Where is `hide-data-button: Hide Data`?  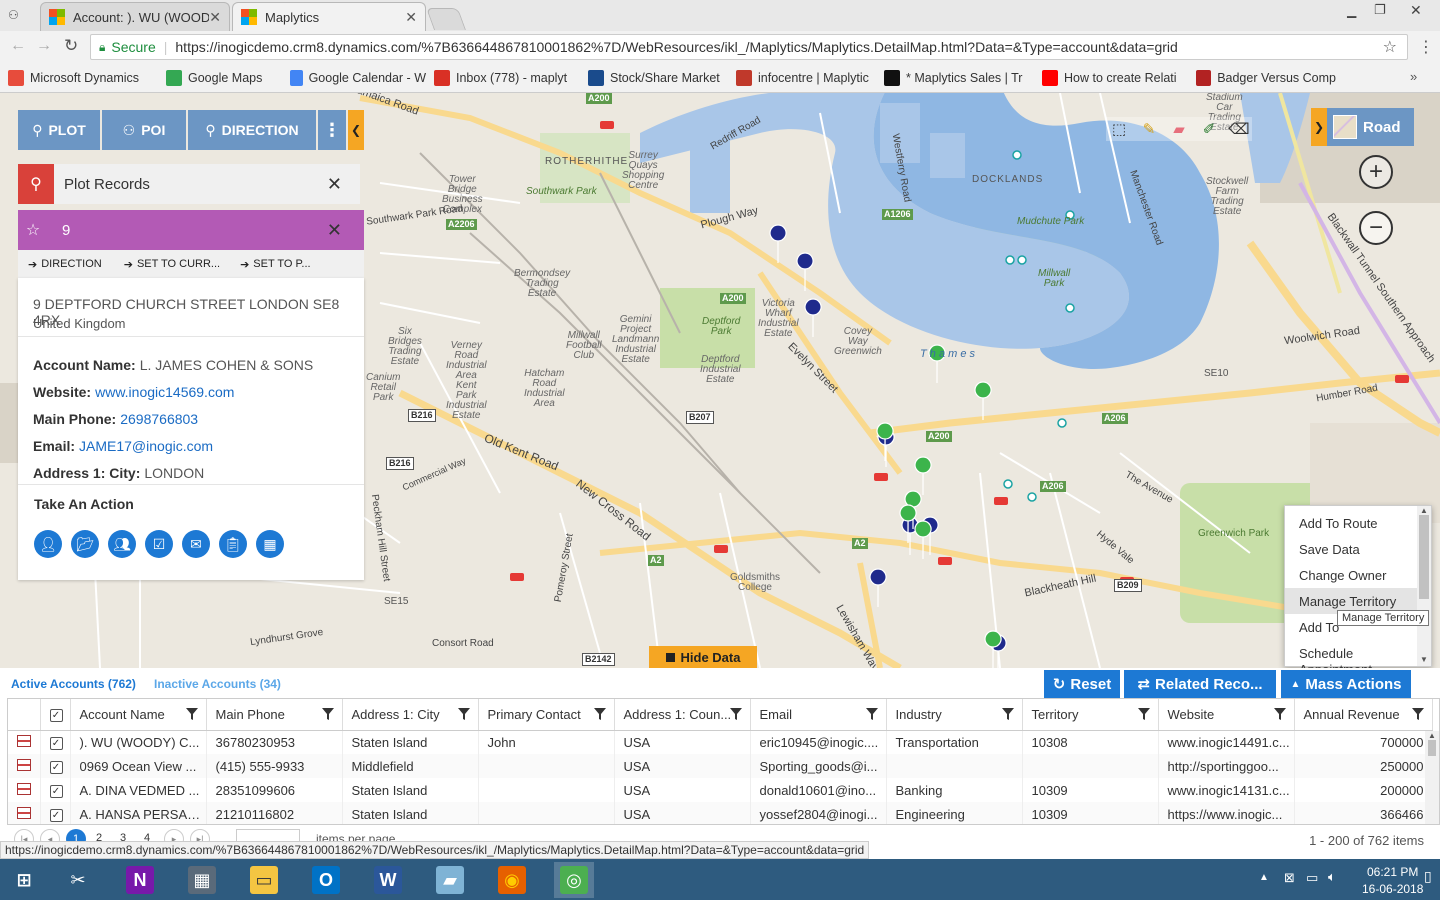 hide-data-button: Hide Data is located at coordinates (703, 657).